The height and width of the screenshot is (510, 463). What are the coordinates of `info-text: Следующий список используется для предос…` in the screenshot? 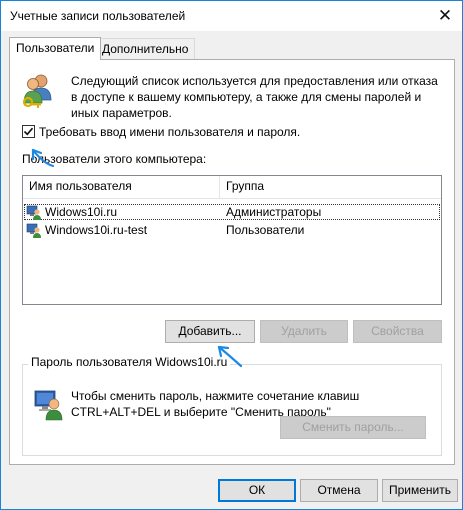 It's located at (254, 97).